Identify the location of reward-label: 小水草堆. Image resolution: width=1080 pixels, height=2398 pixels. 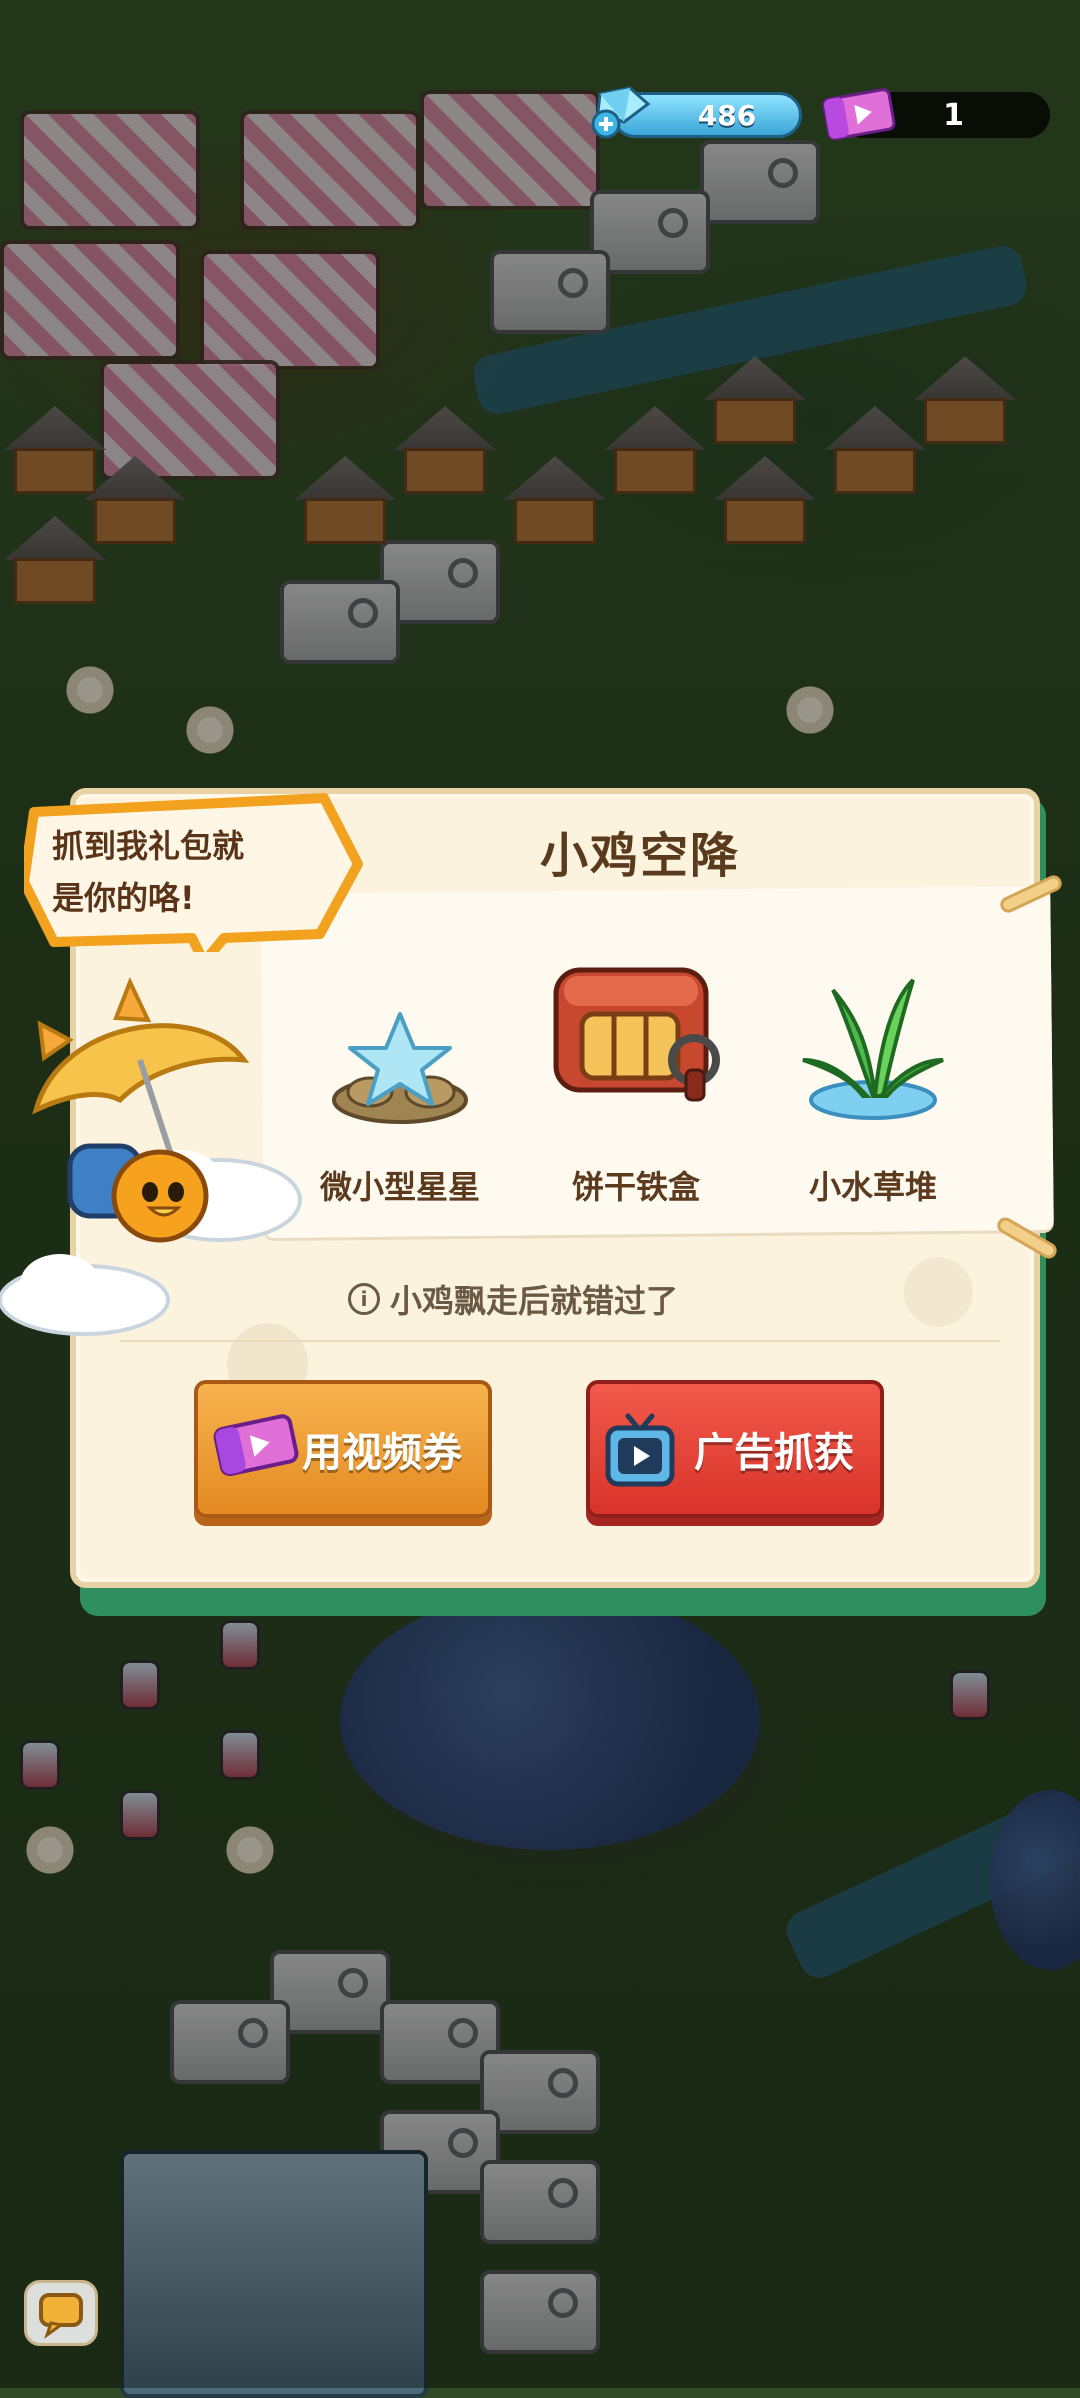
(872, 1187).